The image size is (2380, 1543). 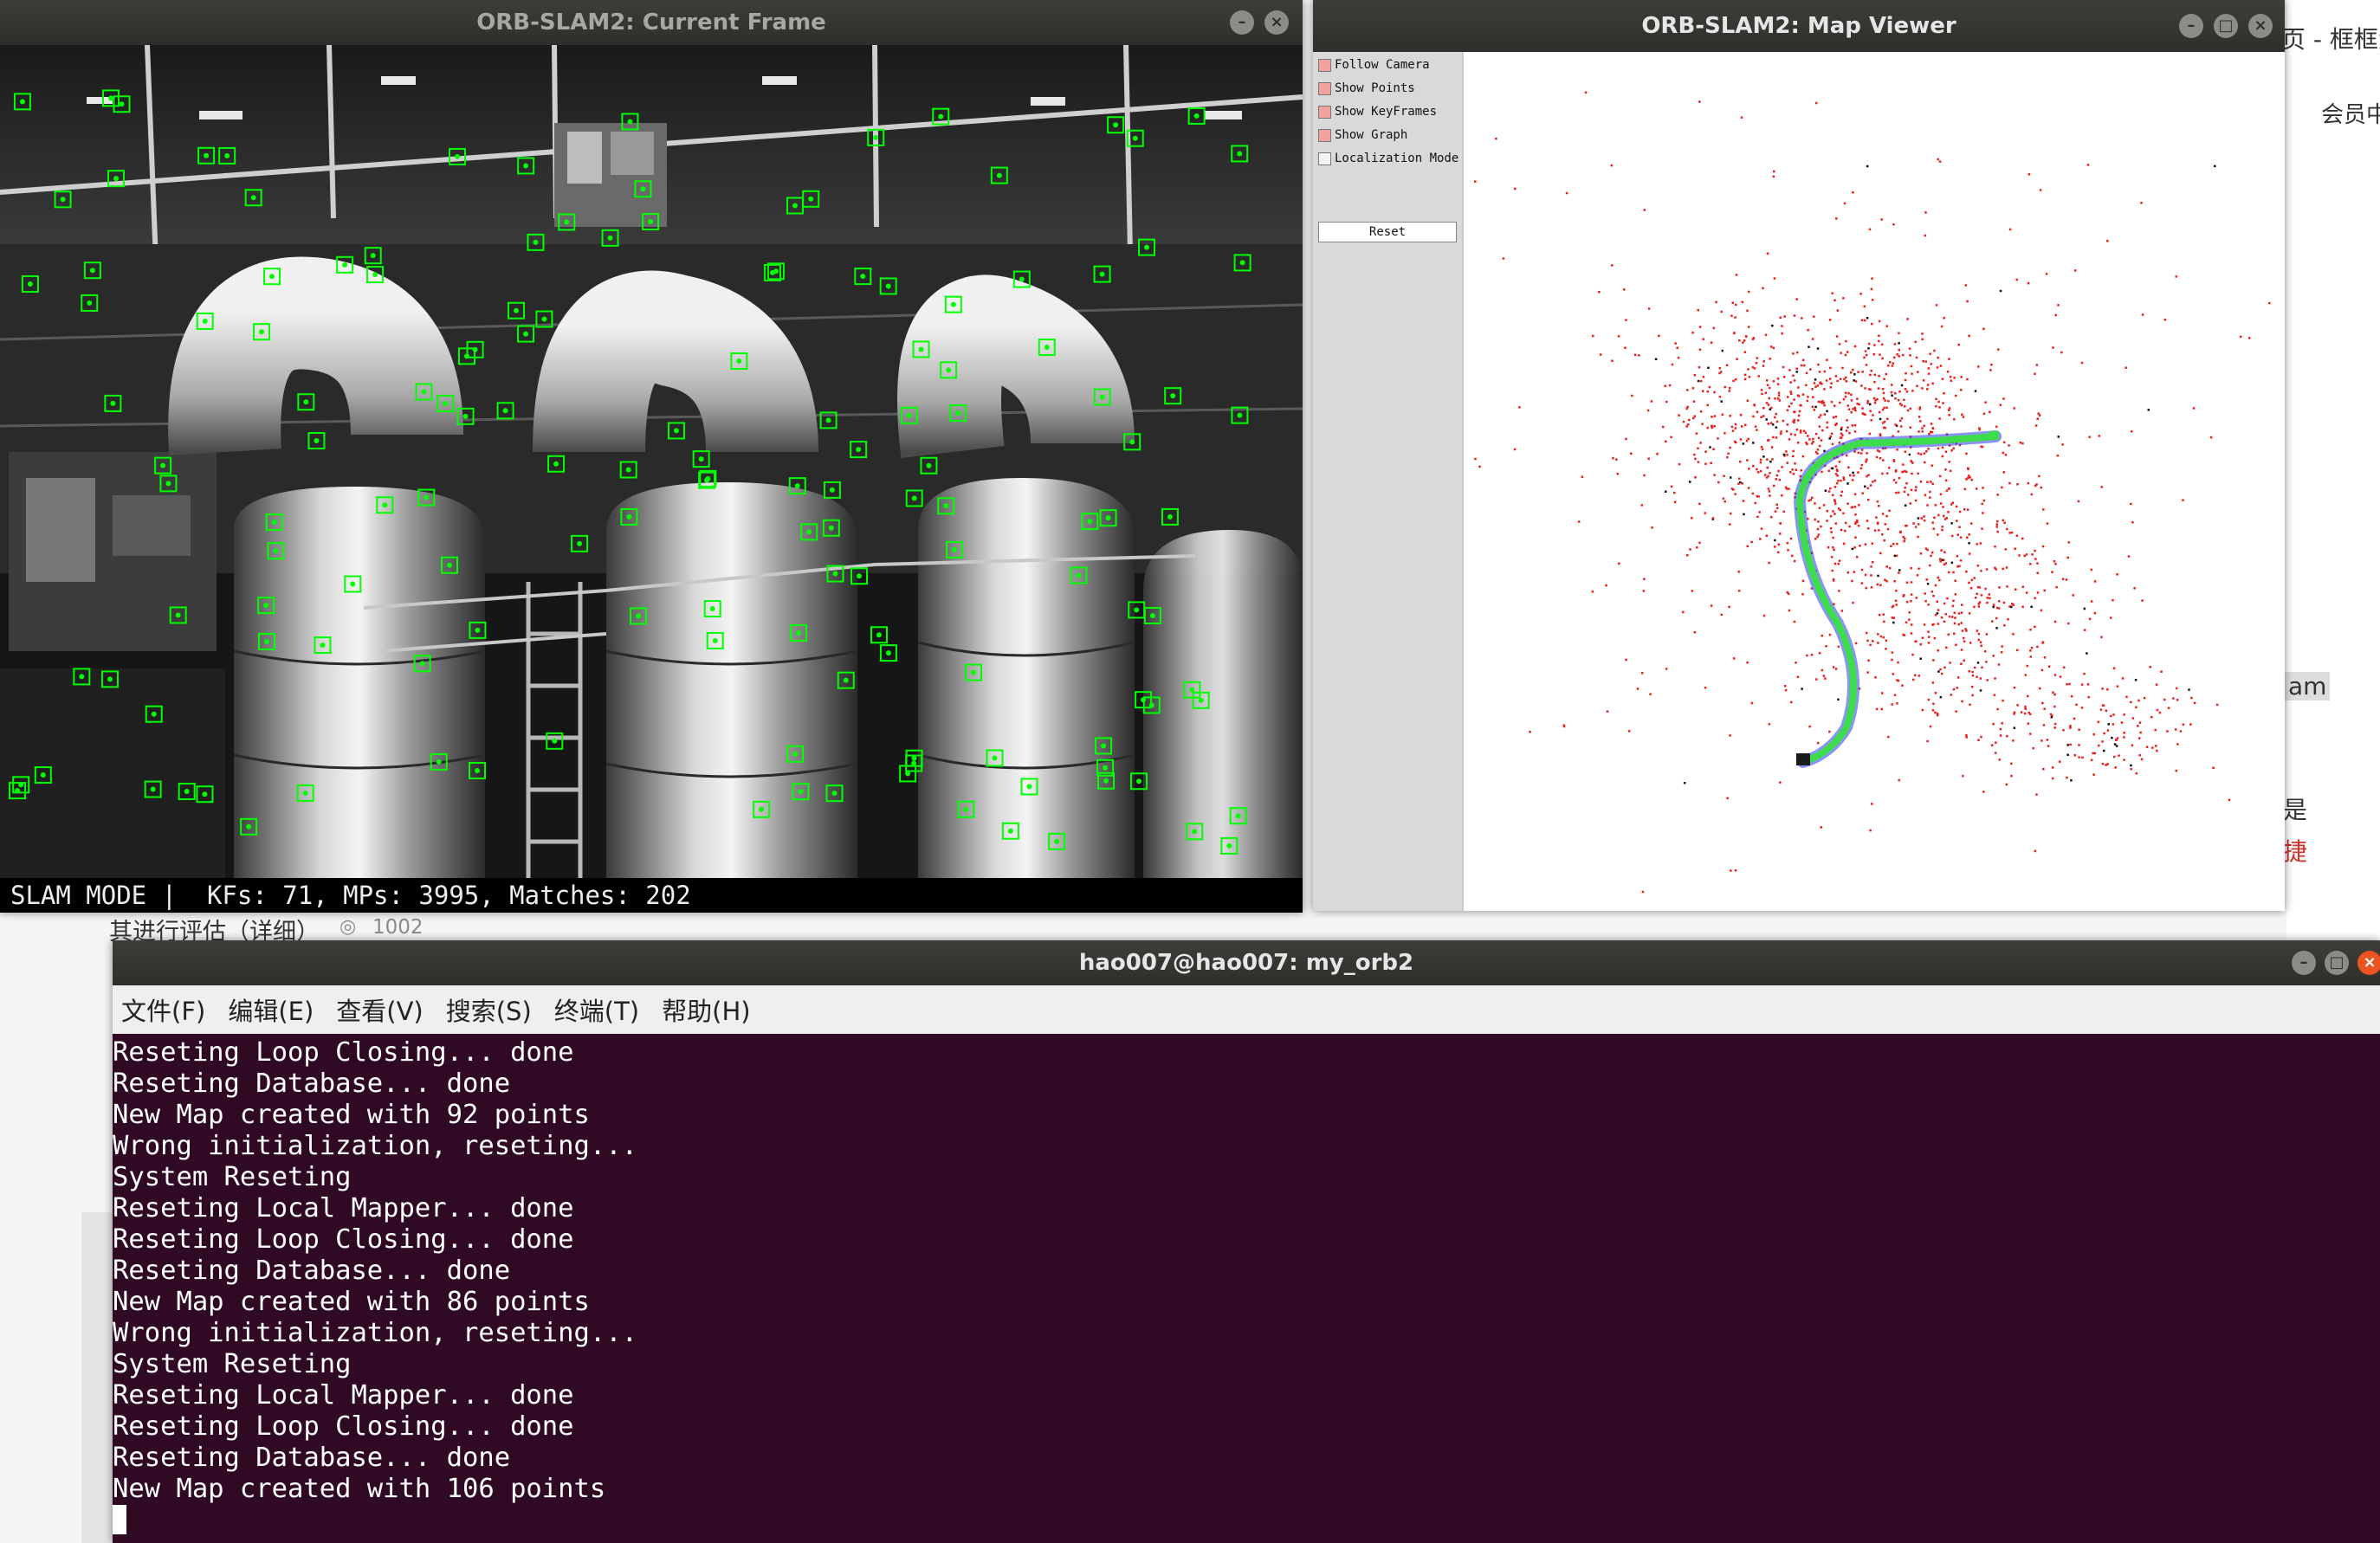 What do you see at coordinates (2350, 113) in the screenshot?
I see `background-text-member: 会员中` at bounding box center [2350, 113].